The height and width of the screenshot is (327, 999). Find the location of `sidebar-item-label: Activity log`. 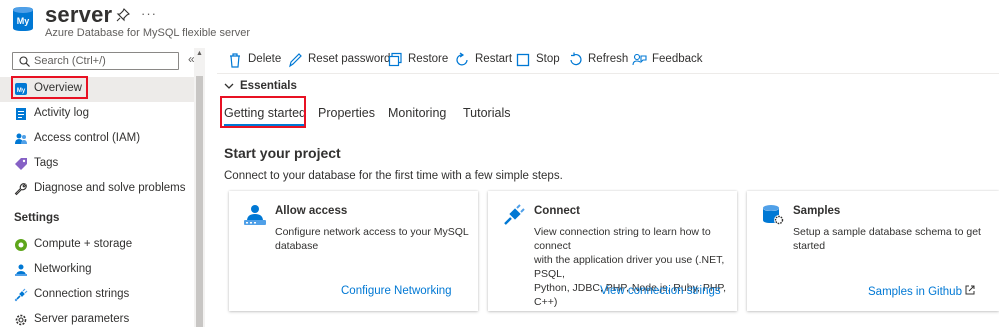

sidebar-item-label: Activity log is located at coordinates (61, 113).